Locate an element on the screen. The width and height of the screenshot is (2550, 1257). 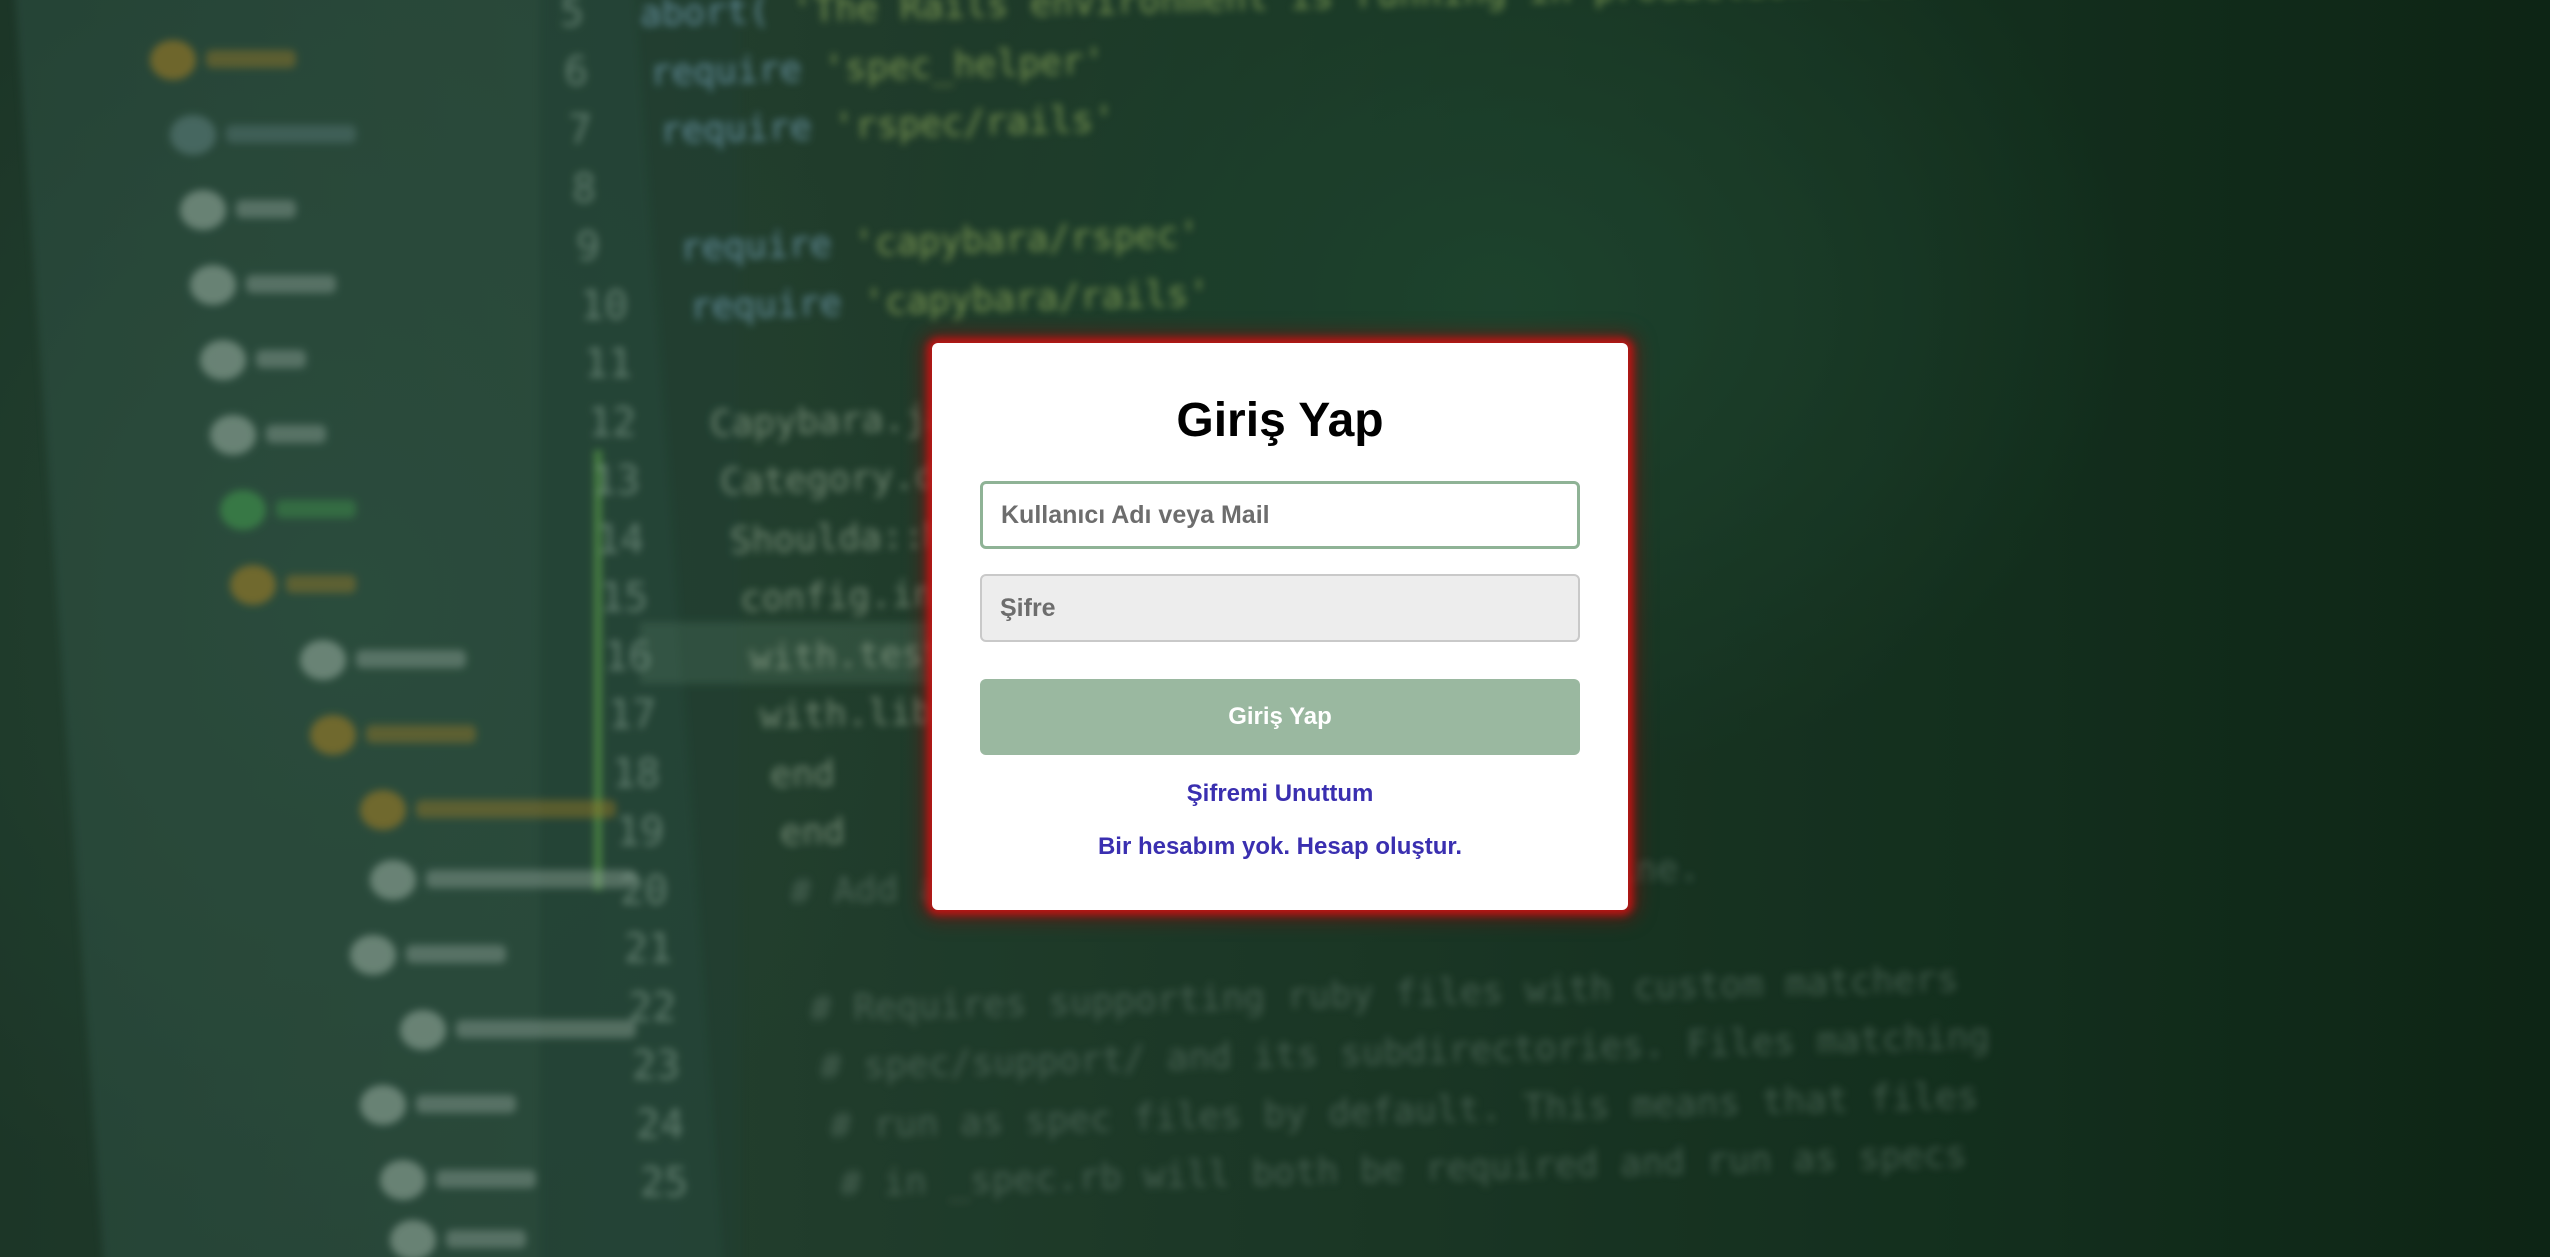
username-input is located at coordinates (1280, 515).